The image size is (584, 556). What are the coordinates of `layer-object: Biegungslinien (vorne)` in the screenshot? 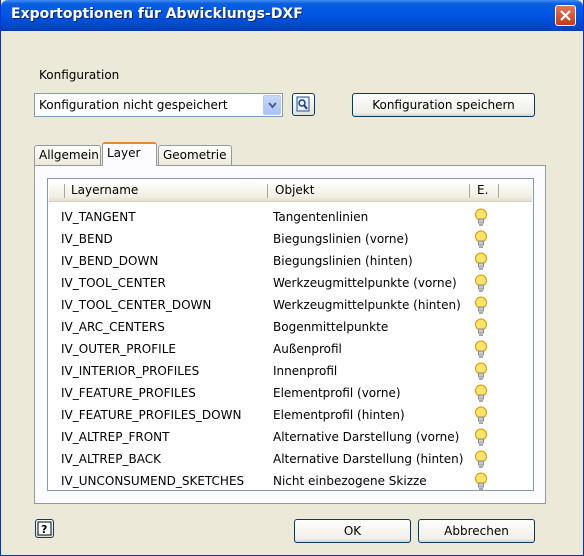 It's located at (341, 239).